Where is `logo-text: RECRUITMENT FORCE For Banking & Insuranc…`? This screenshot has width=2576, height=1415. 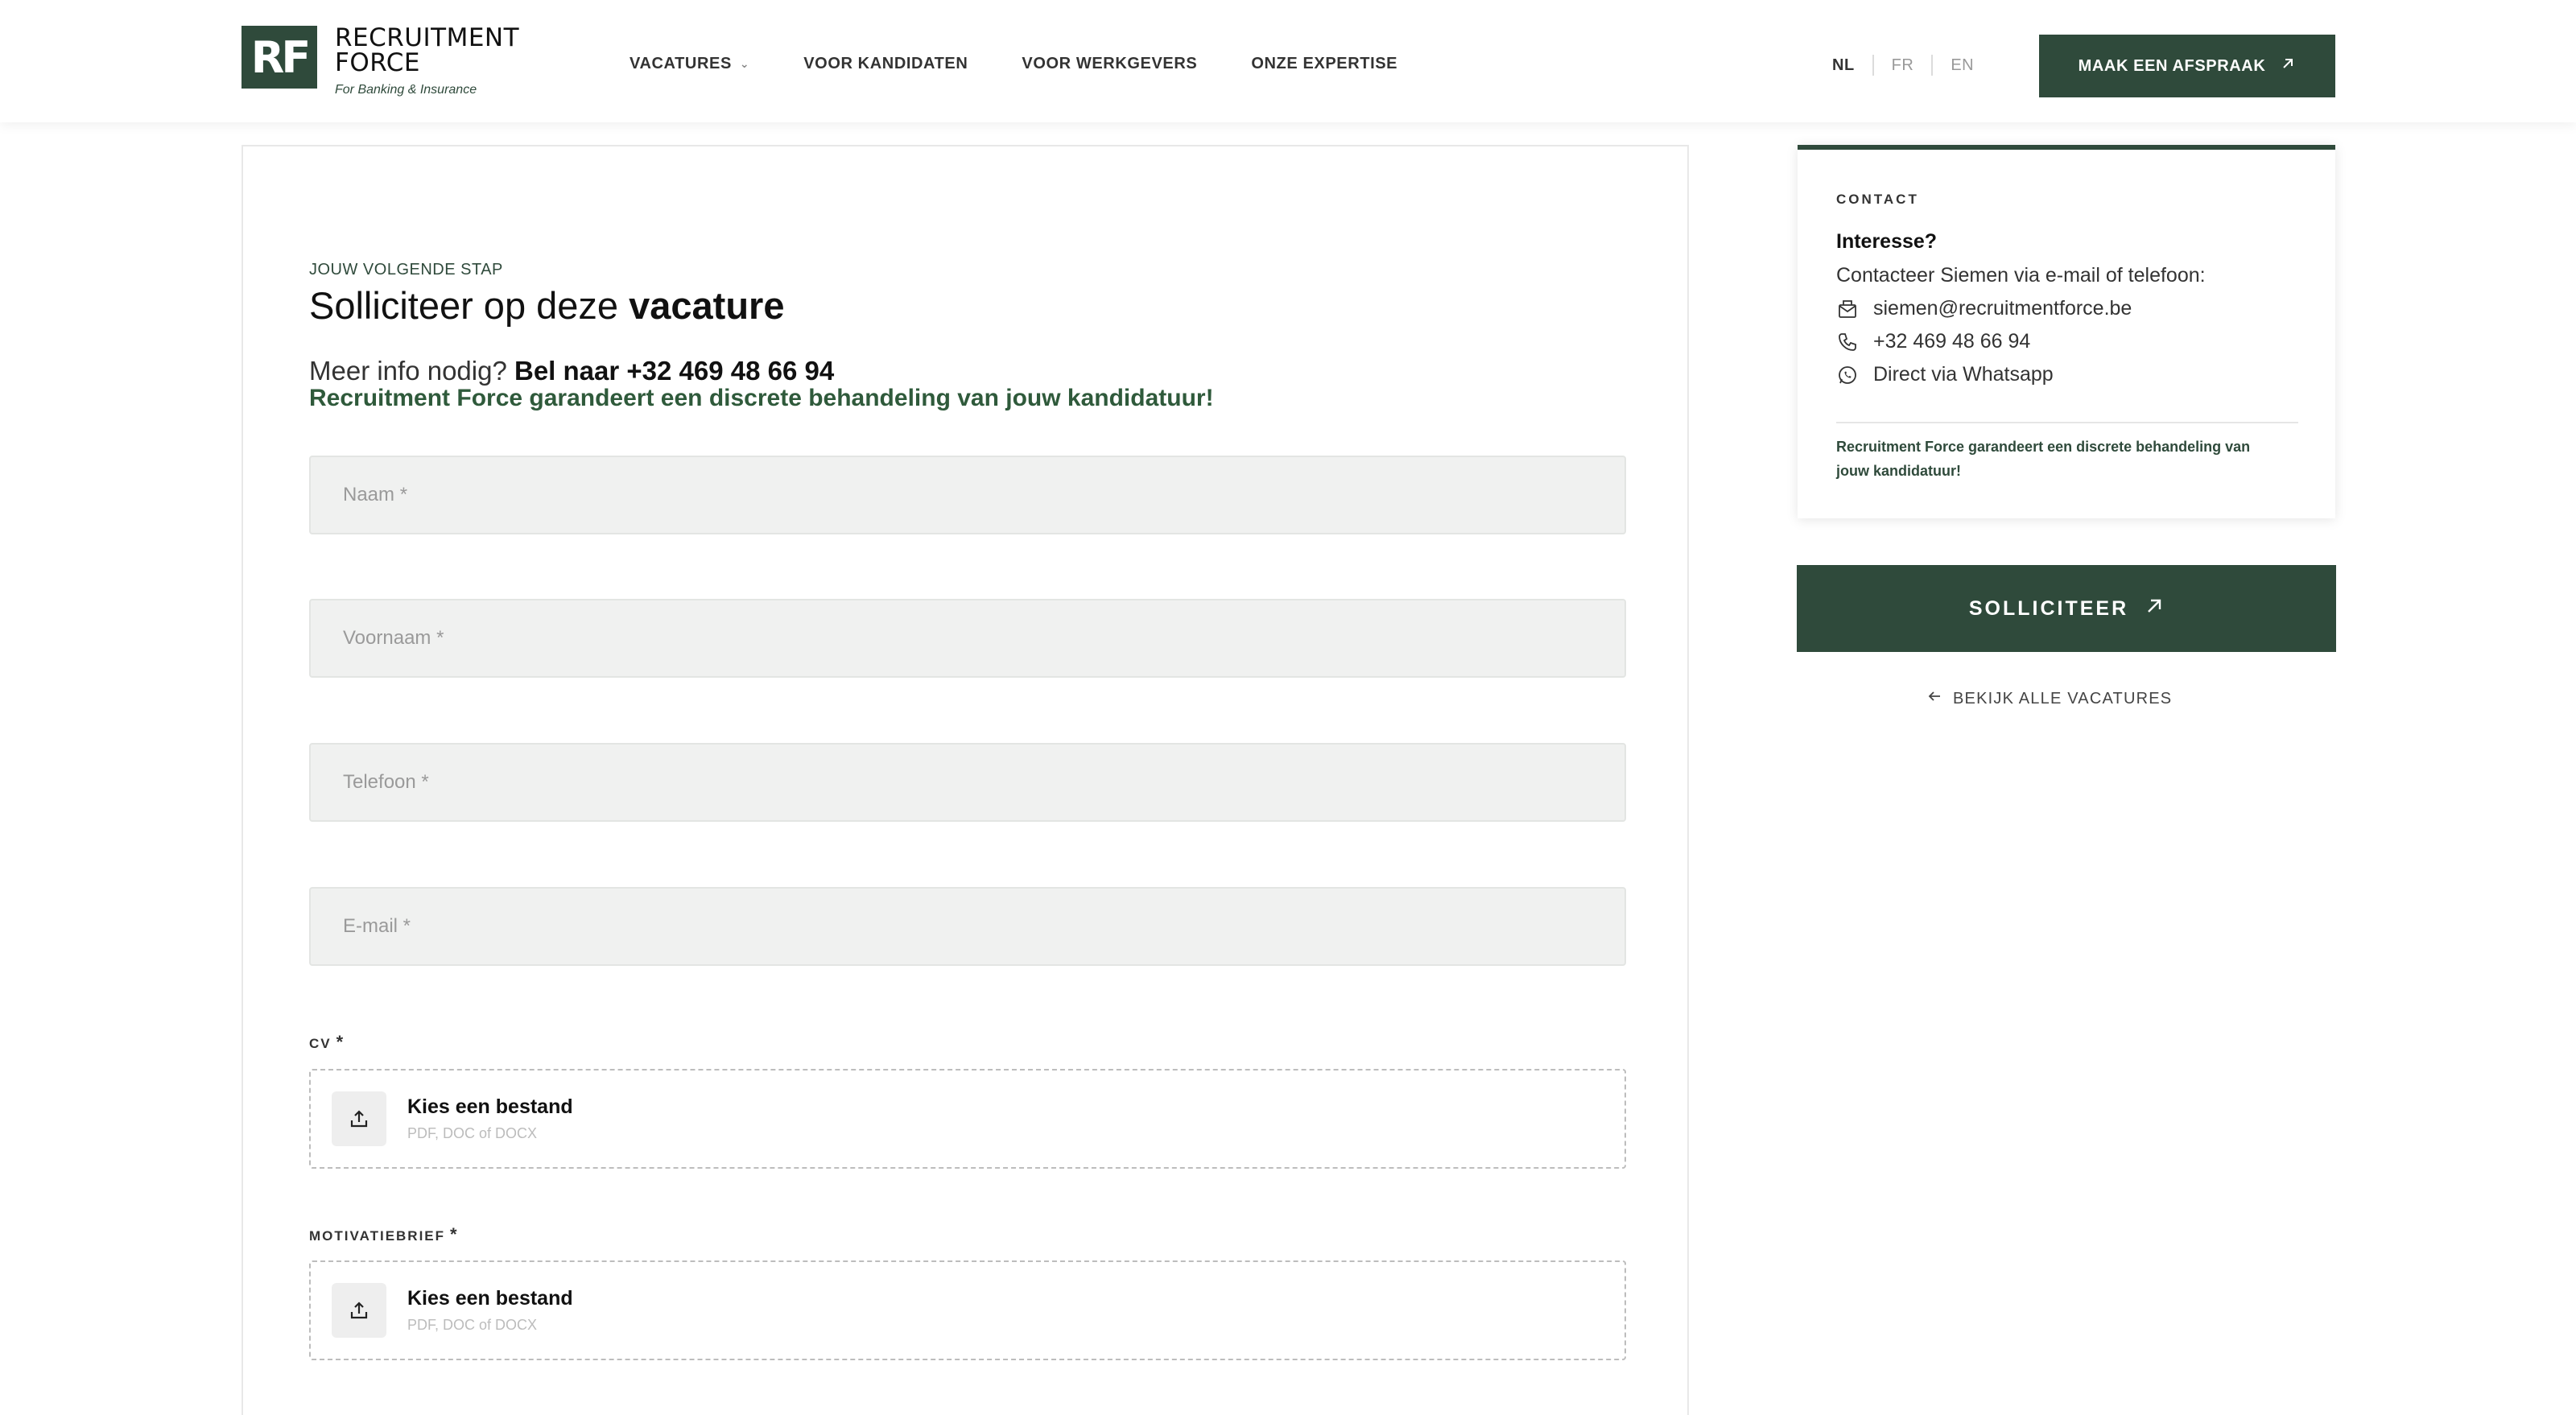 logo-text: RECRUITMENT FORCE For Banking & Insuranc… is located at coordinates (427, 61).